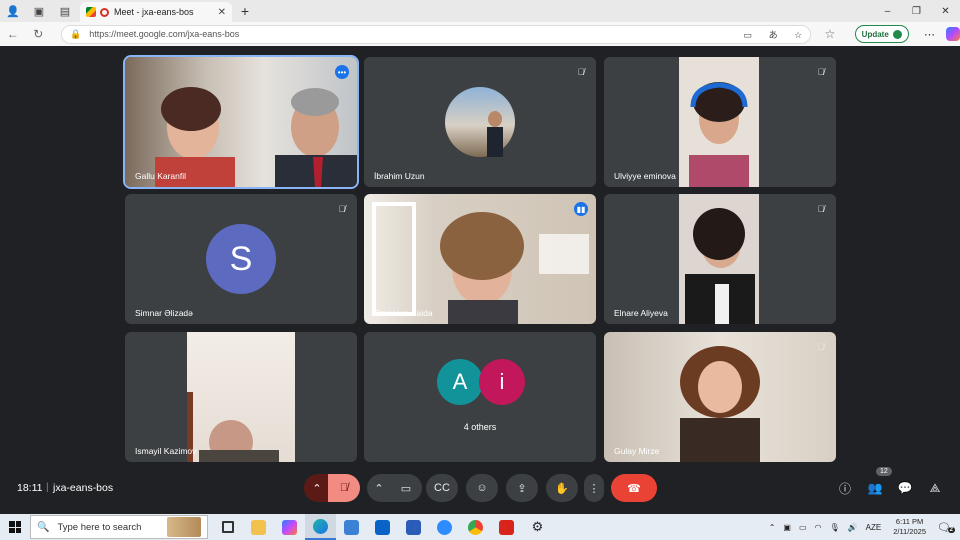 Image resolution: width=960 pixels, height=540 pixels. I want to click on refresh-icon: ↻, so click(37, 34).